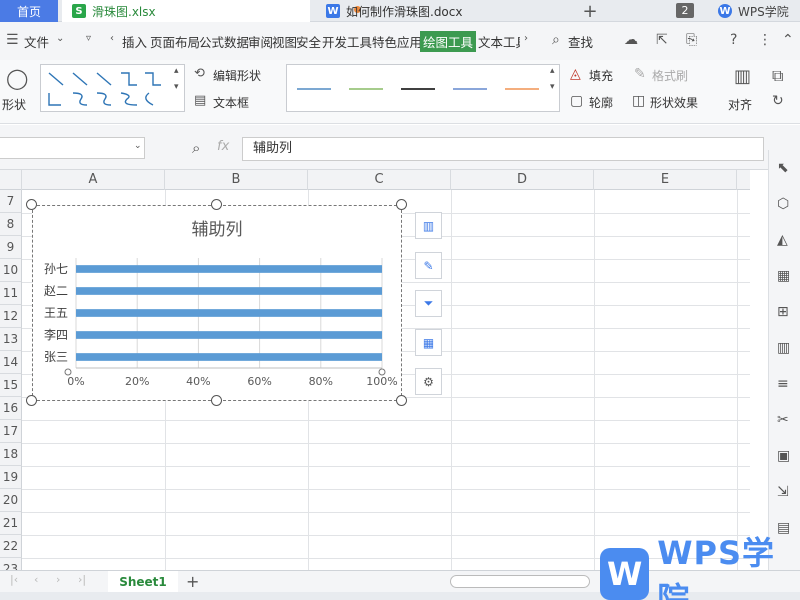 This screenshot has height=600, width=800. What do you see at coordinates (11, 500) in the screenshot?
I see `row-header-20: 20` at bounding box center [11, 500].